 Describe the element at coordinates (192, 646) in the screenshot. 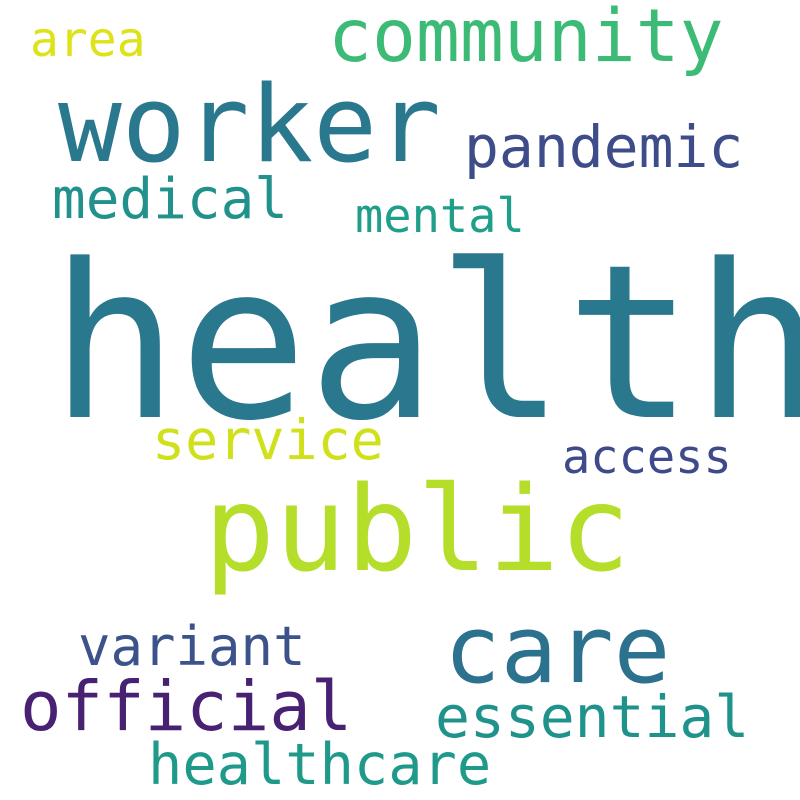

I see `word-variant: variant` at that location.